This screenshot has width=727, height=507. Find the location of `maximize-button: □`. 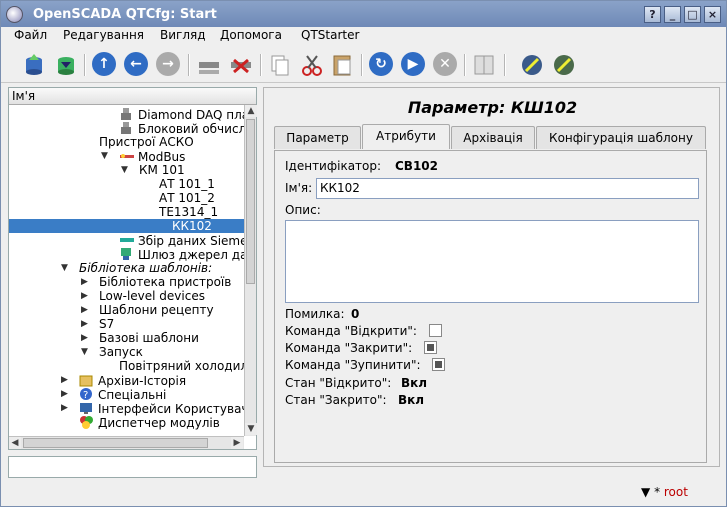

maximize-button: □ is located at coordinates (692, 14).